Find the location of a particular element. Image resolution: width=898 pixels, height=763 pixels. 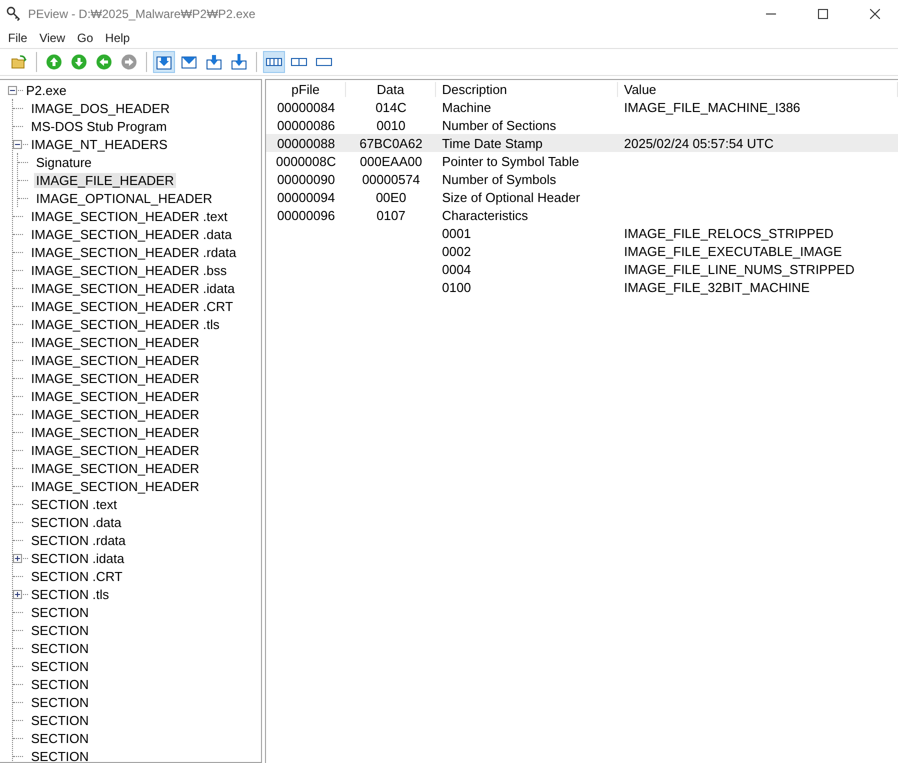

table-cell-text: 0000008C is located at coordinates (306, 161).